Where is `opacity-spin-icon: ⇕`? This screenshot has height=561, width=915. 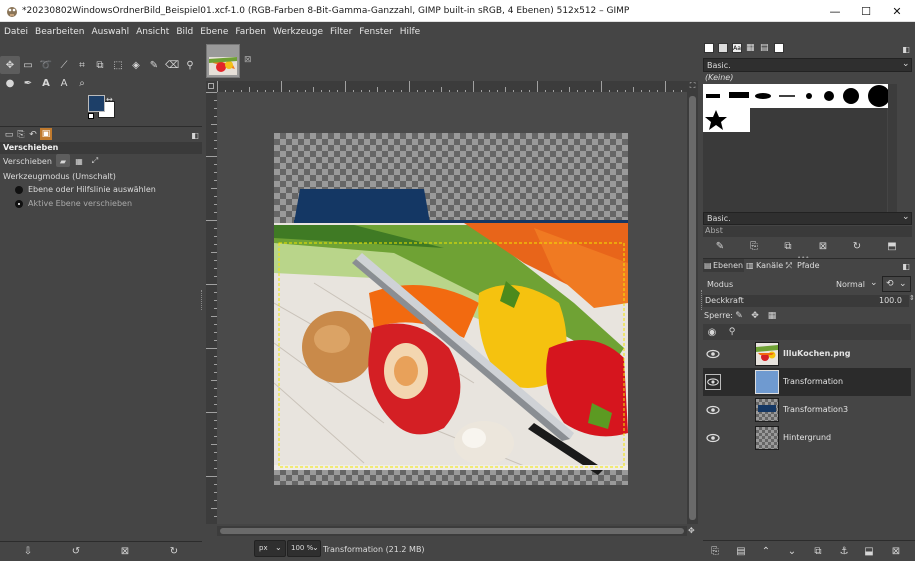
opacity-spin-icon: ⇕ is located at coordinates (912, 298).